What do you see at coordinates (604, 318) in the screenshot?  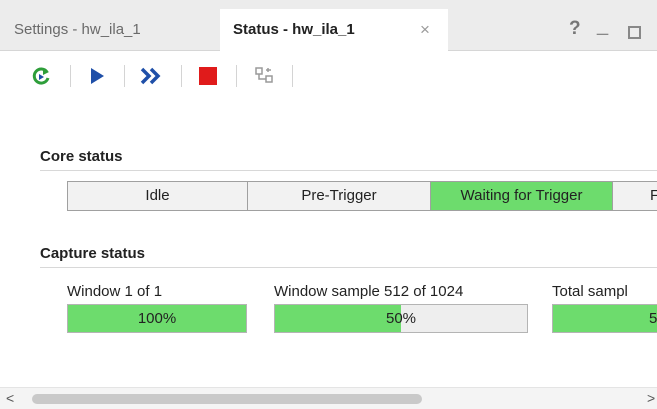 I see `total-samples-progress-bar: 5` at bounding box center [604, 318].